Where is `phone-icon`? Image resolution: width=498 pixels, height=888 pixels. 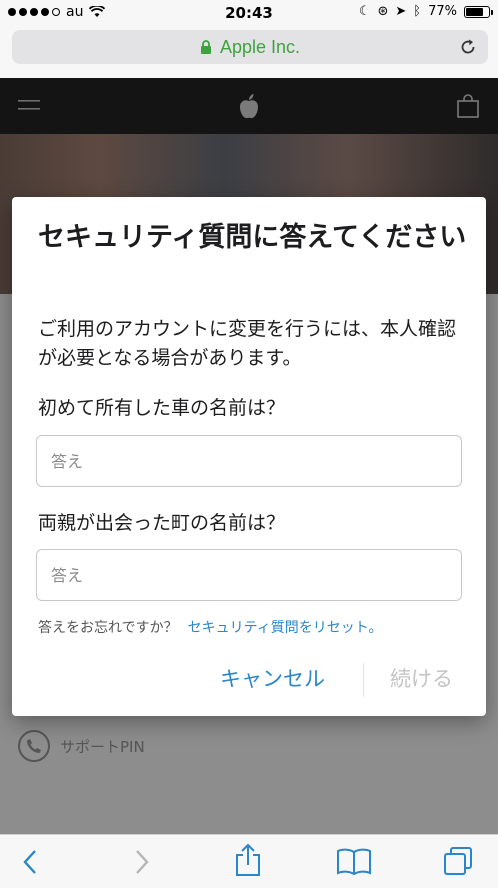
phone-icon is located at coordinates (34, 746).